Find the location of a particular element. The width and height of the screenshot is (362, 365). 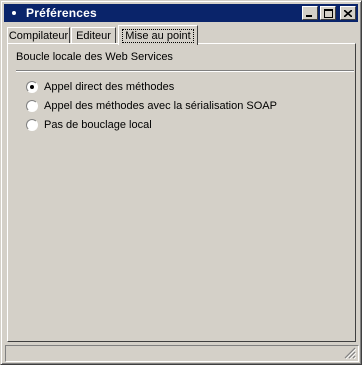

close-button is located at coordinates (348, 13).